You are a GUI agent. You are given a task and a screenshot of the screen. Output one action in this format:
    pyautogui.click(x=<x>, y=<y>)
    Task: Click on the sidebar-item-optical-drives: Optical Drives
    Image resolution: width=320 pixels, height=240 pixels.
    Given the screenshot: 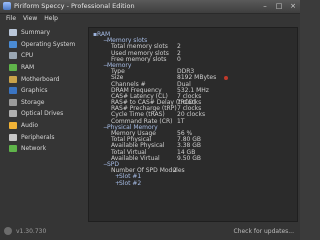 What is the action you would take?
    pyautogui.click(x=45, y=114)
    